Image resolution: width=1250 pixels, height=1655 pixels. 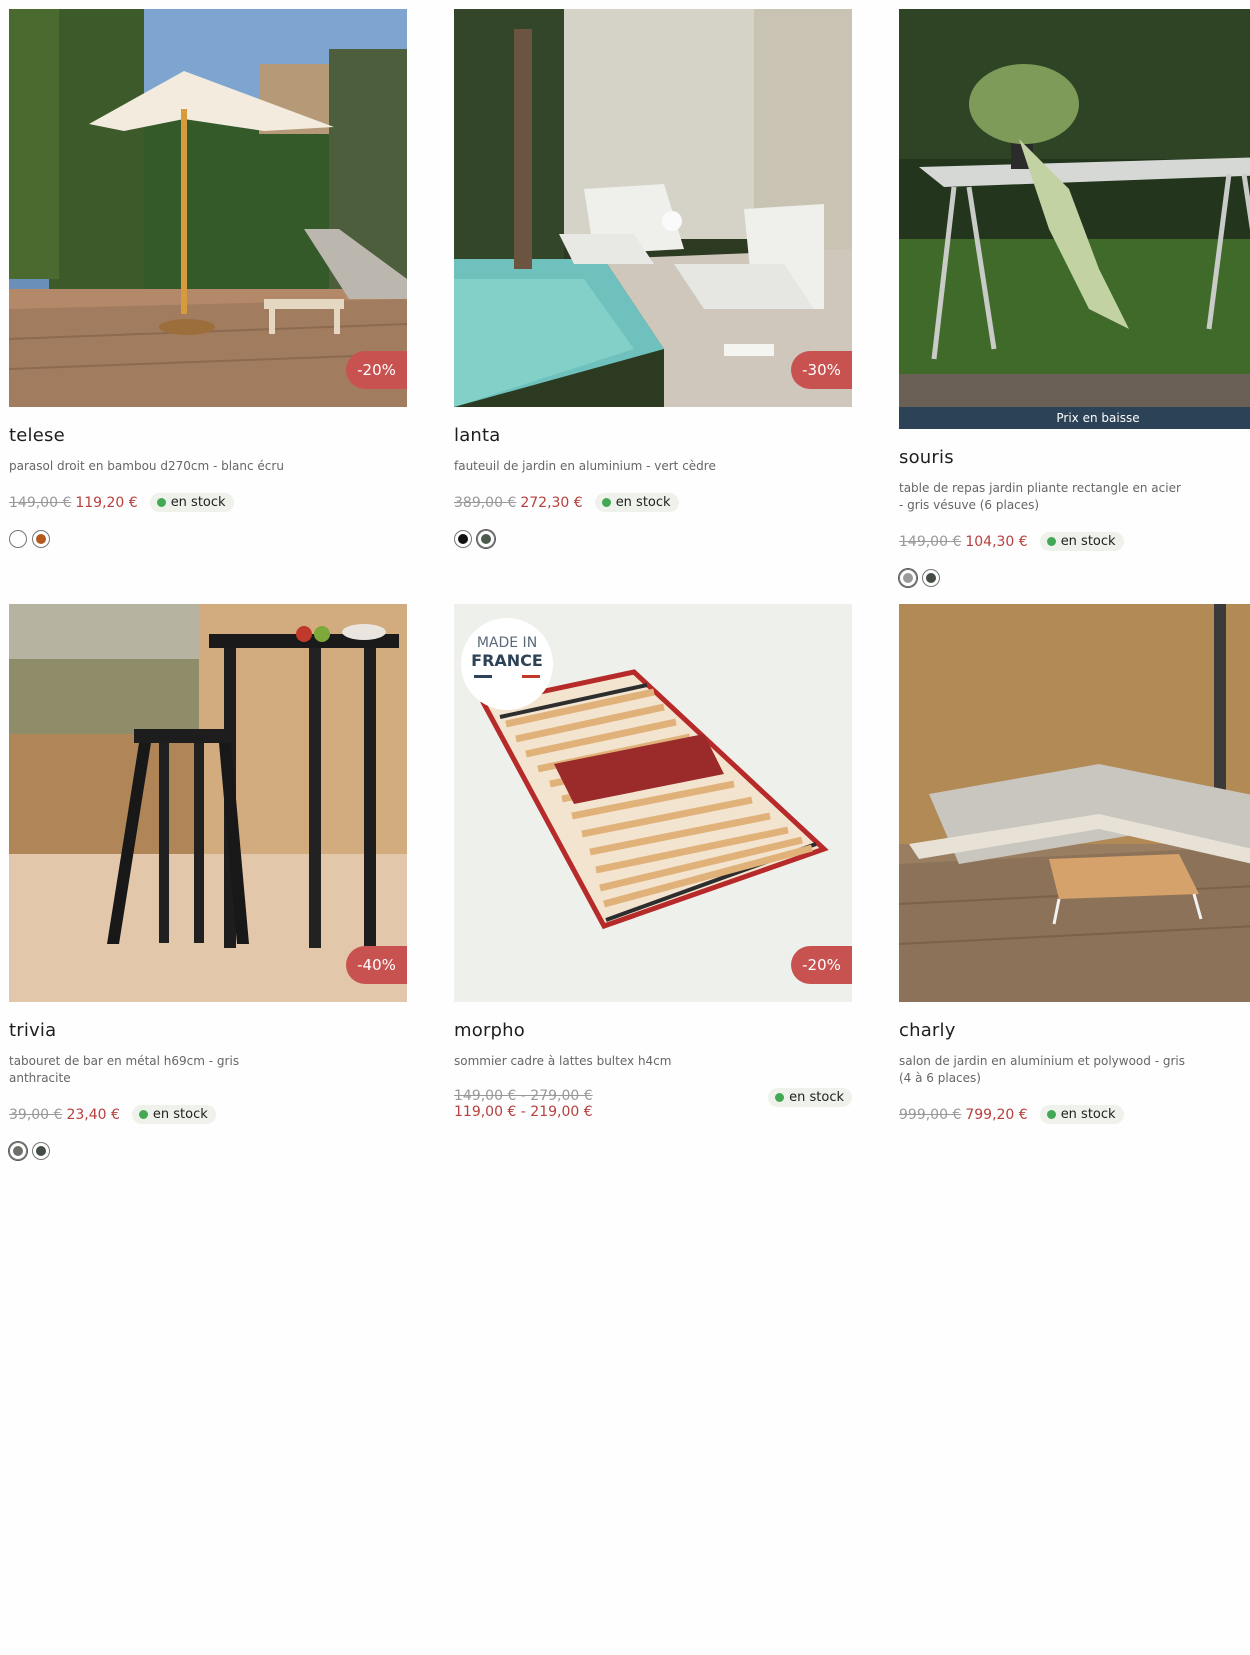 I want to click on product-image-morpho: MADE IN FRANCE -20%, so click(x=653, y=803).